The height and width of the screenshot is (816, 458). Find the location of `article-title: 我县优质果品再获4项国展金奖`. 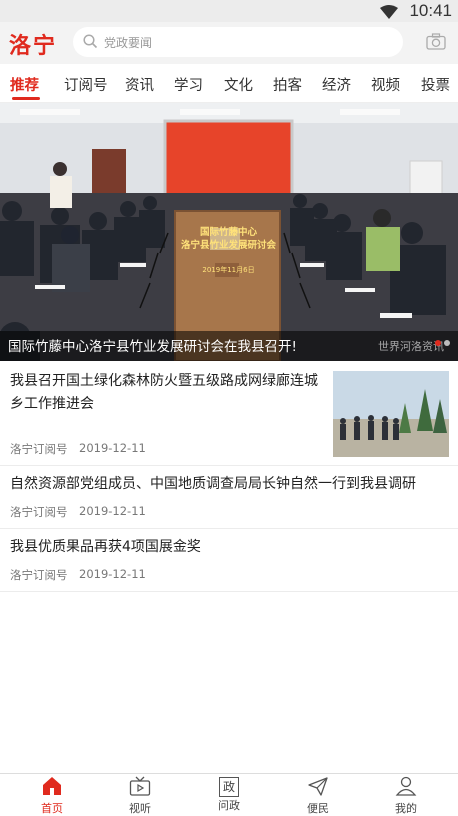

article-title: 我县优质果品再获4项国展金奖 is located at coordinates (105, 547).